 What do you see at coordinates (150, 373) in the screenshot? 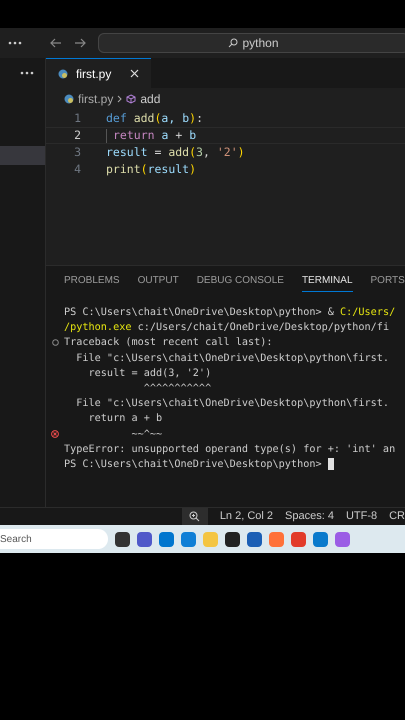
I see `terminal-line: result = add(3, '2')` at bounding box center [150, 373].